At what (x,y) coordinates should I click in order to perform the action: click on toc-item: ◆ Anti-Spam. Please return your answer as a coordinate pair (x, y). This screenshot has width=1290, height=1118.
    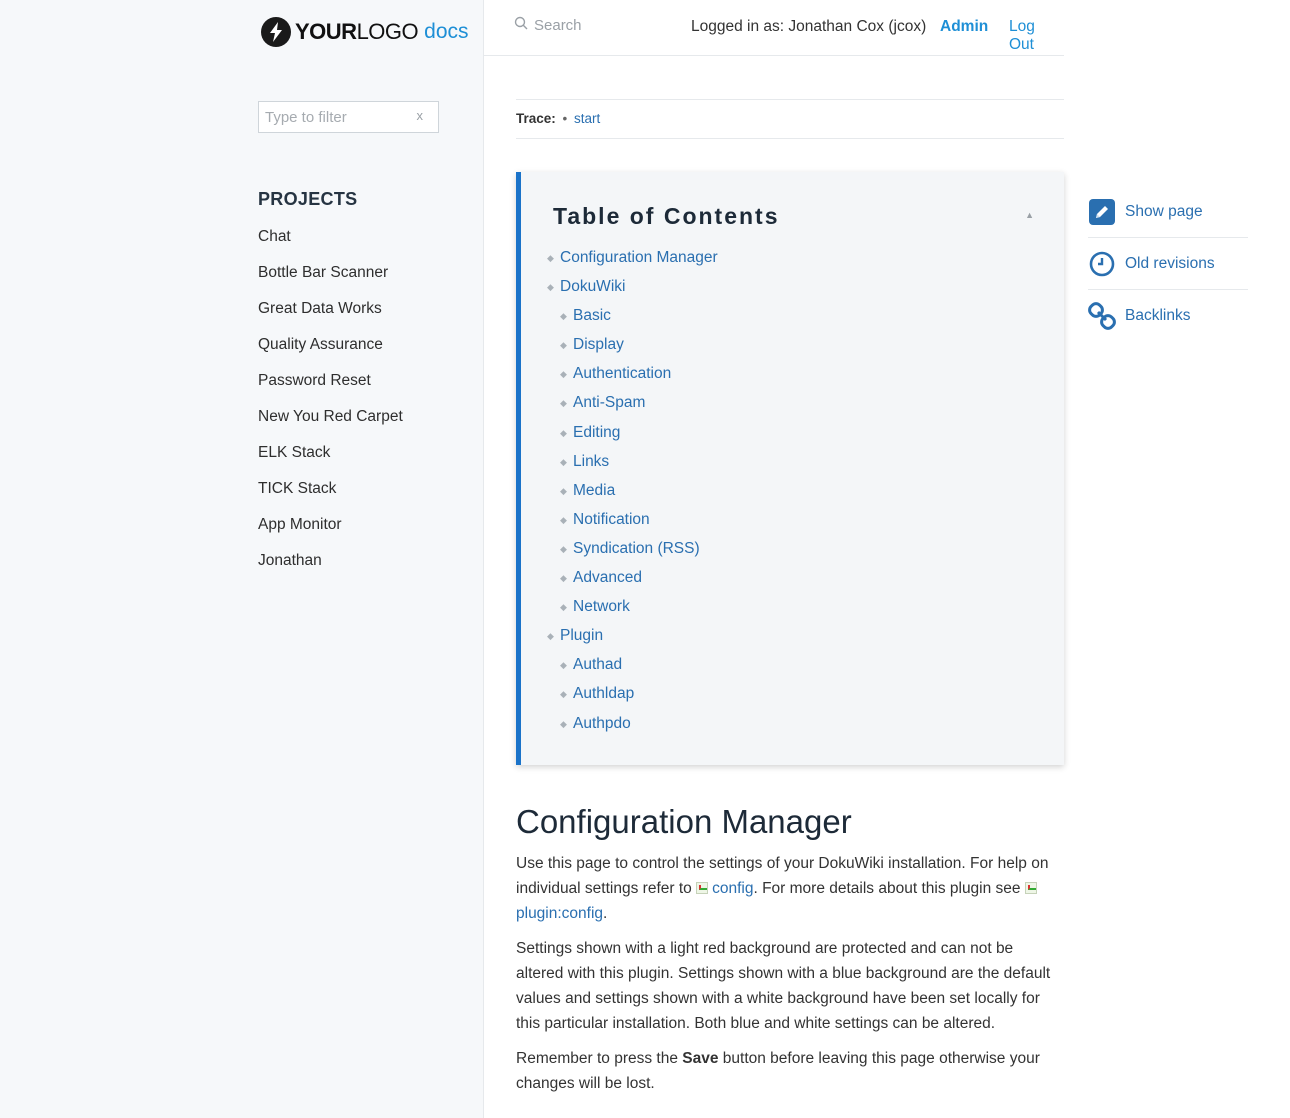
    Looking at the image, I should click on (632, 408).